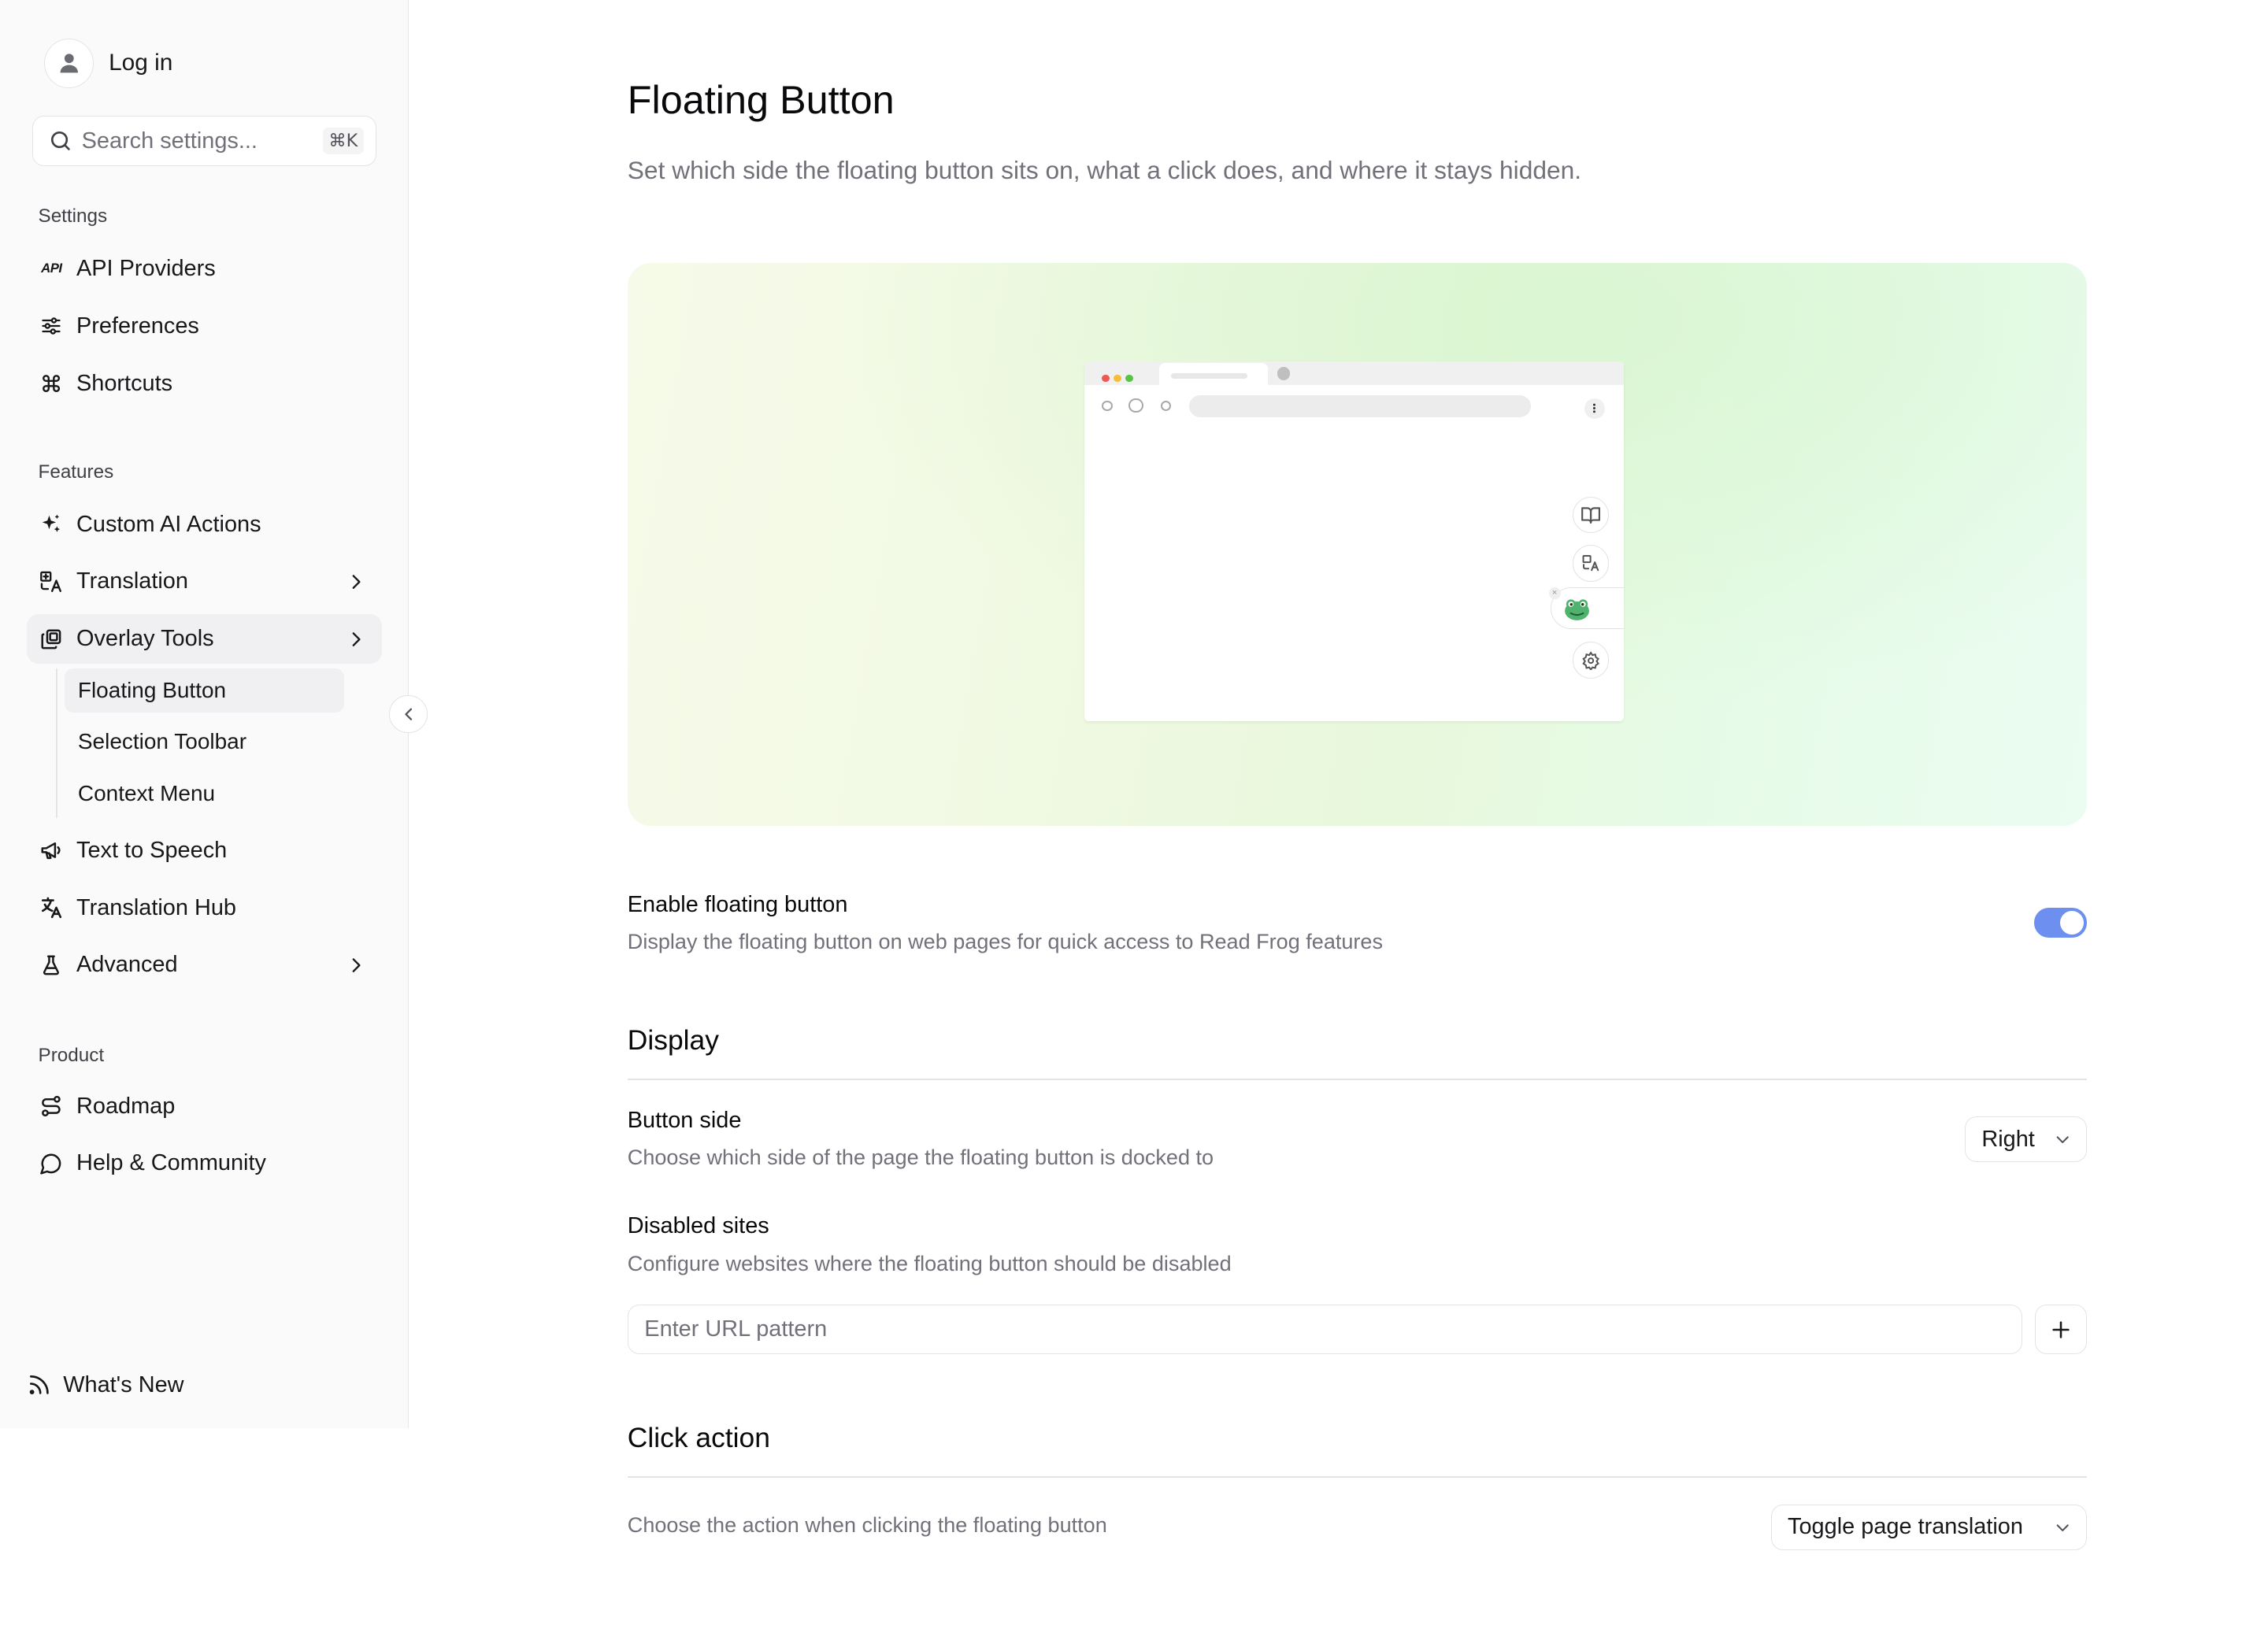 This screenshot has width=2268, height=1625. What do you see at coordinates (205, 1106) in the screenshot?
I see `sidebar-item-roadmap: Roadmap` at bounding box center [205, 1106].